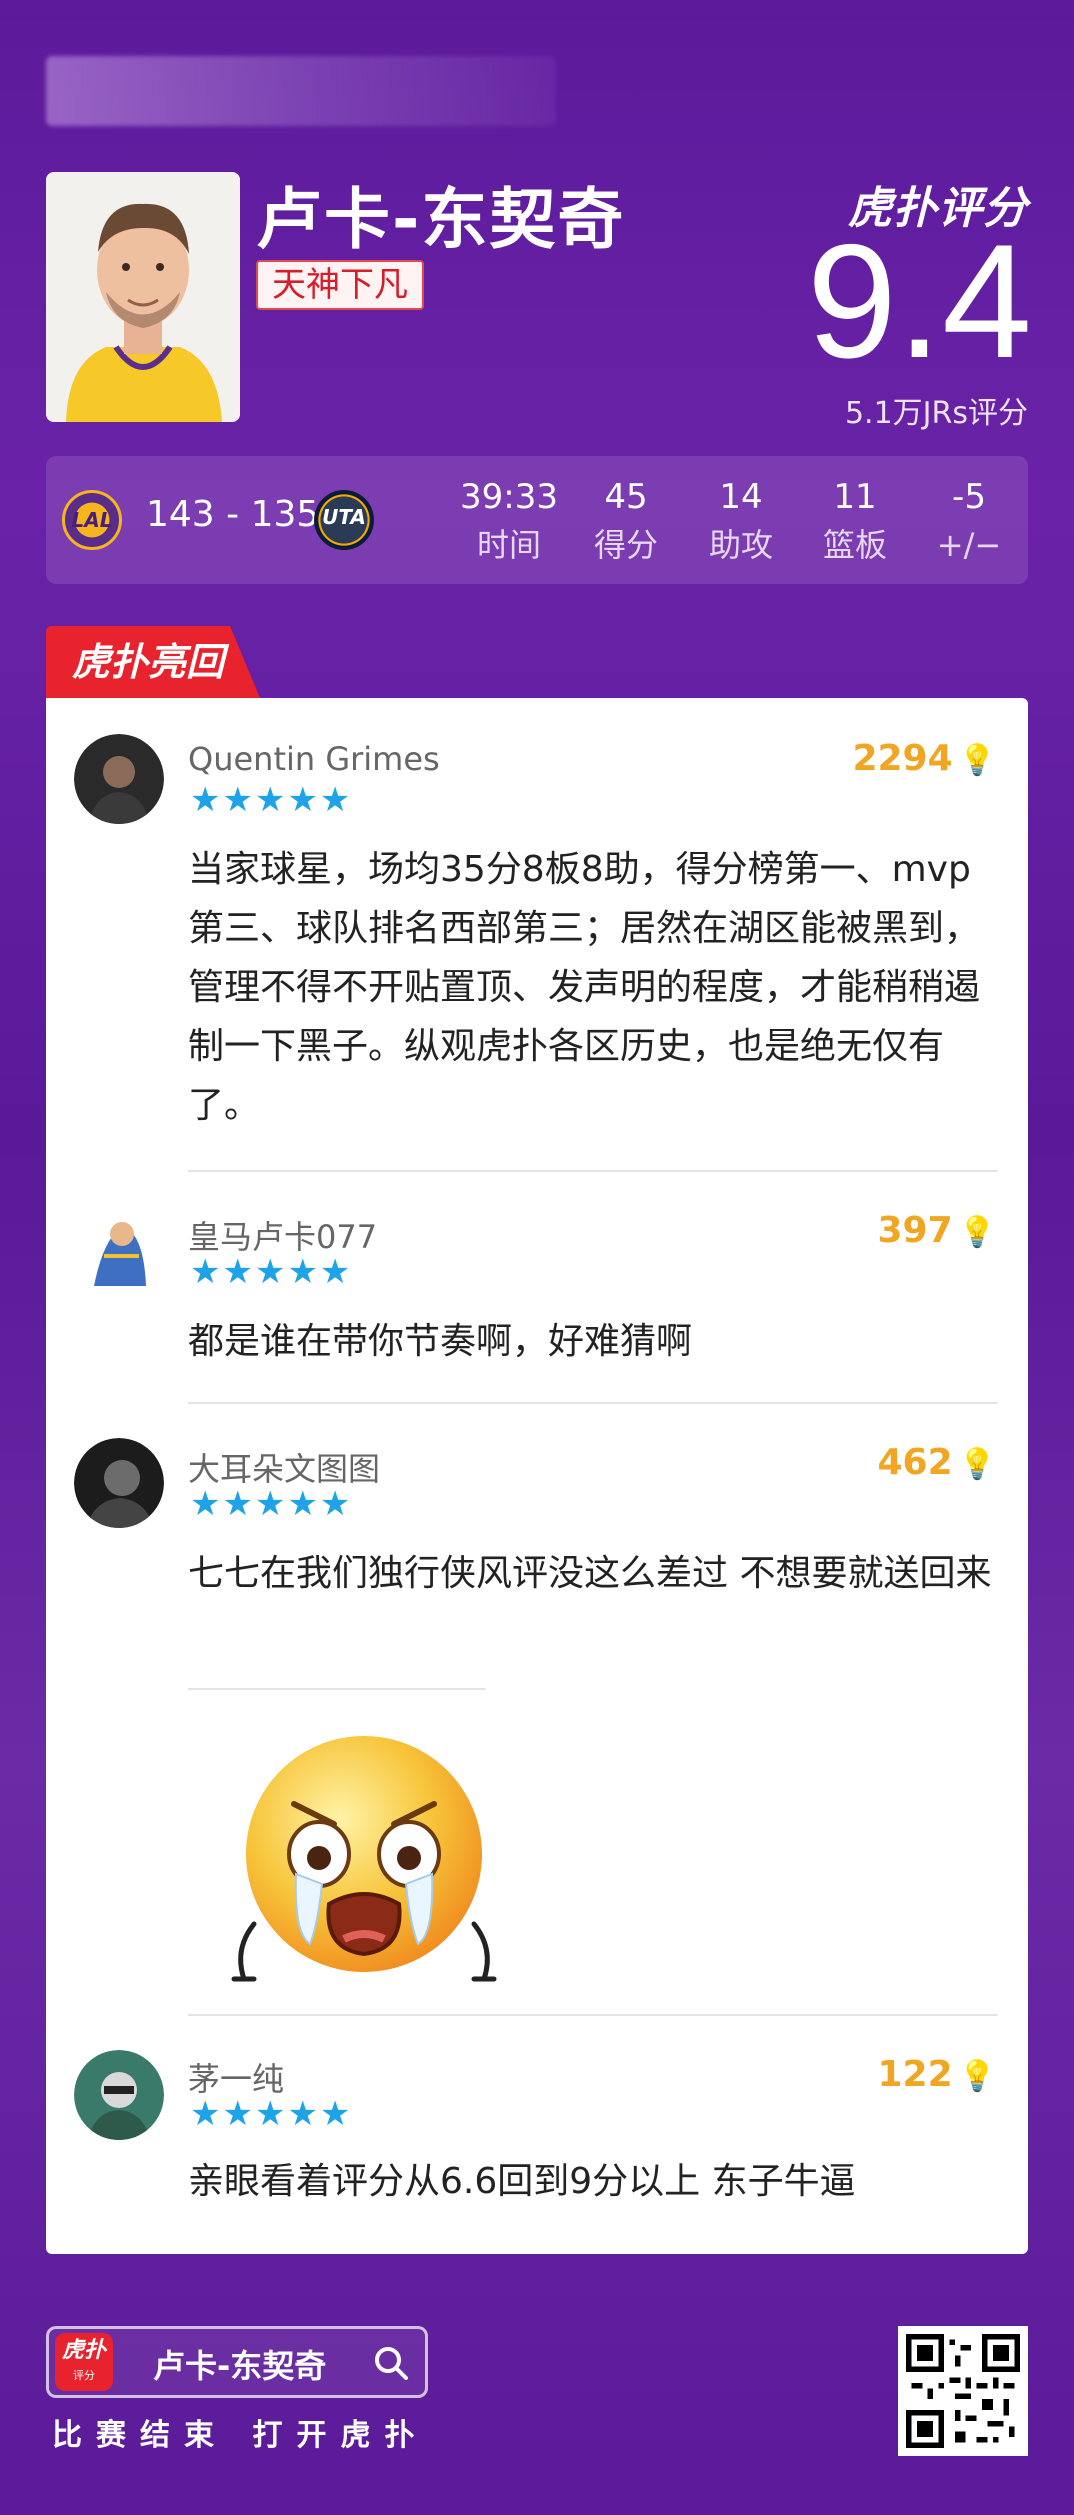 The image size is (1074, 2515). Describe the element at coordinates (522, 2181) in the screenshot. I see `comment-text: 亲眼看着评分从6.6回到9分以上 东子牛逼` at that location.